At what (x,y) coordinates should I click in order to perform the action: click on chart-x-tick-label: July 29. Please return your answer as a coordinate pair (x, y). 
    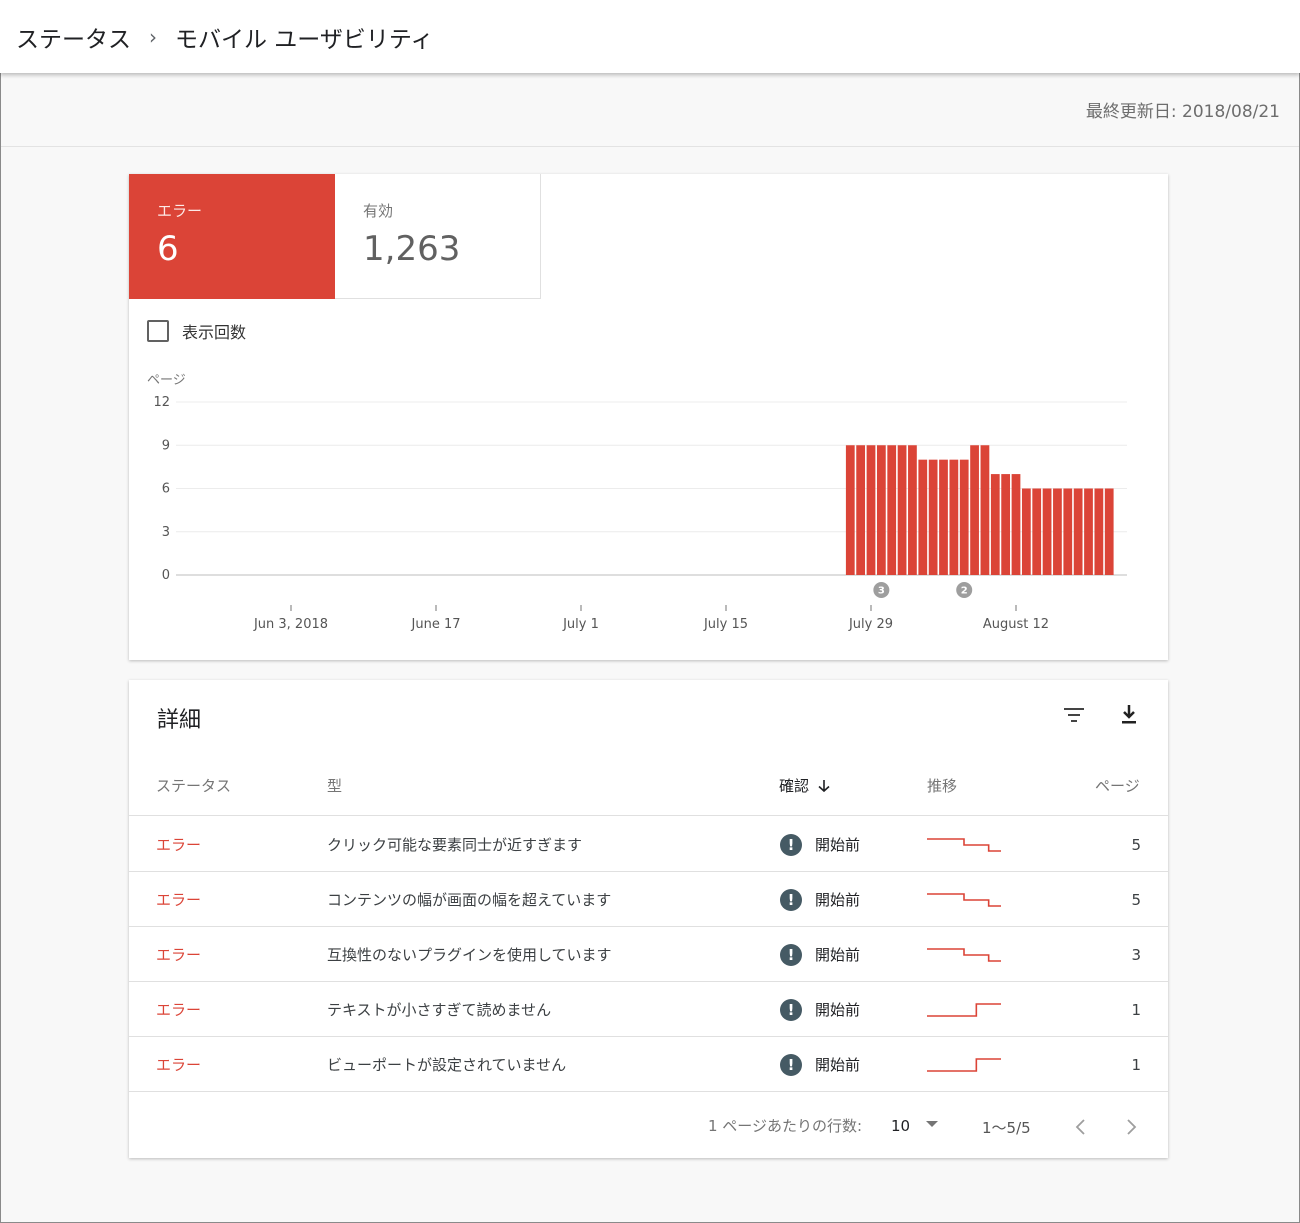
    Looking at the image, I should click on (870, 624).